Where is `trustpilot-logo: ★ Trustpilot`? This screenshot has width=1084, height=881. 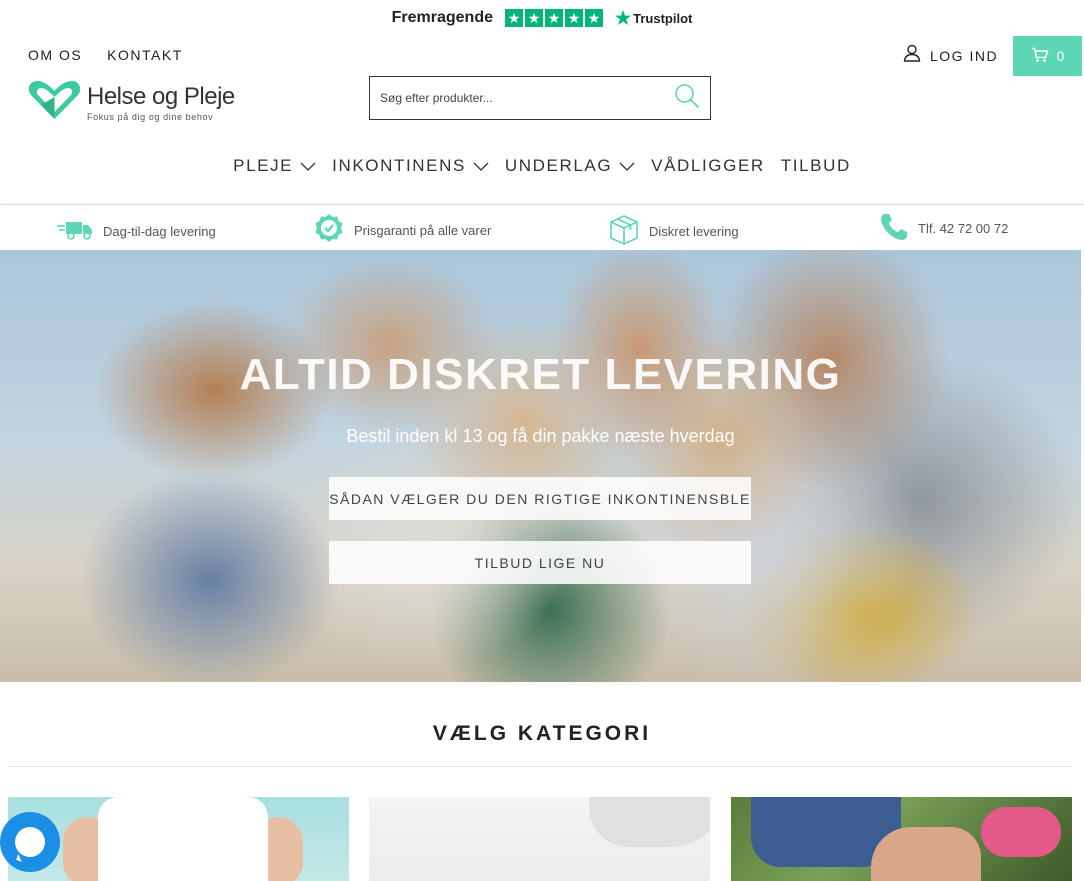 trustpilot-logo: ★ Trustpilot is located at coordinates (653, 18).